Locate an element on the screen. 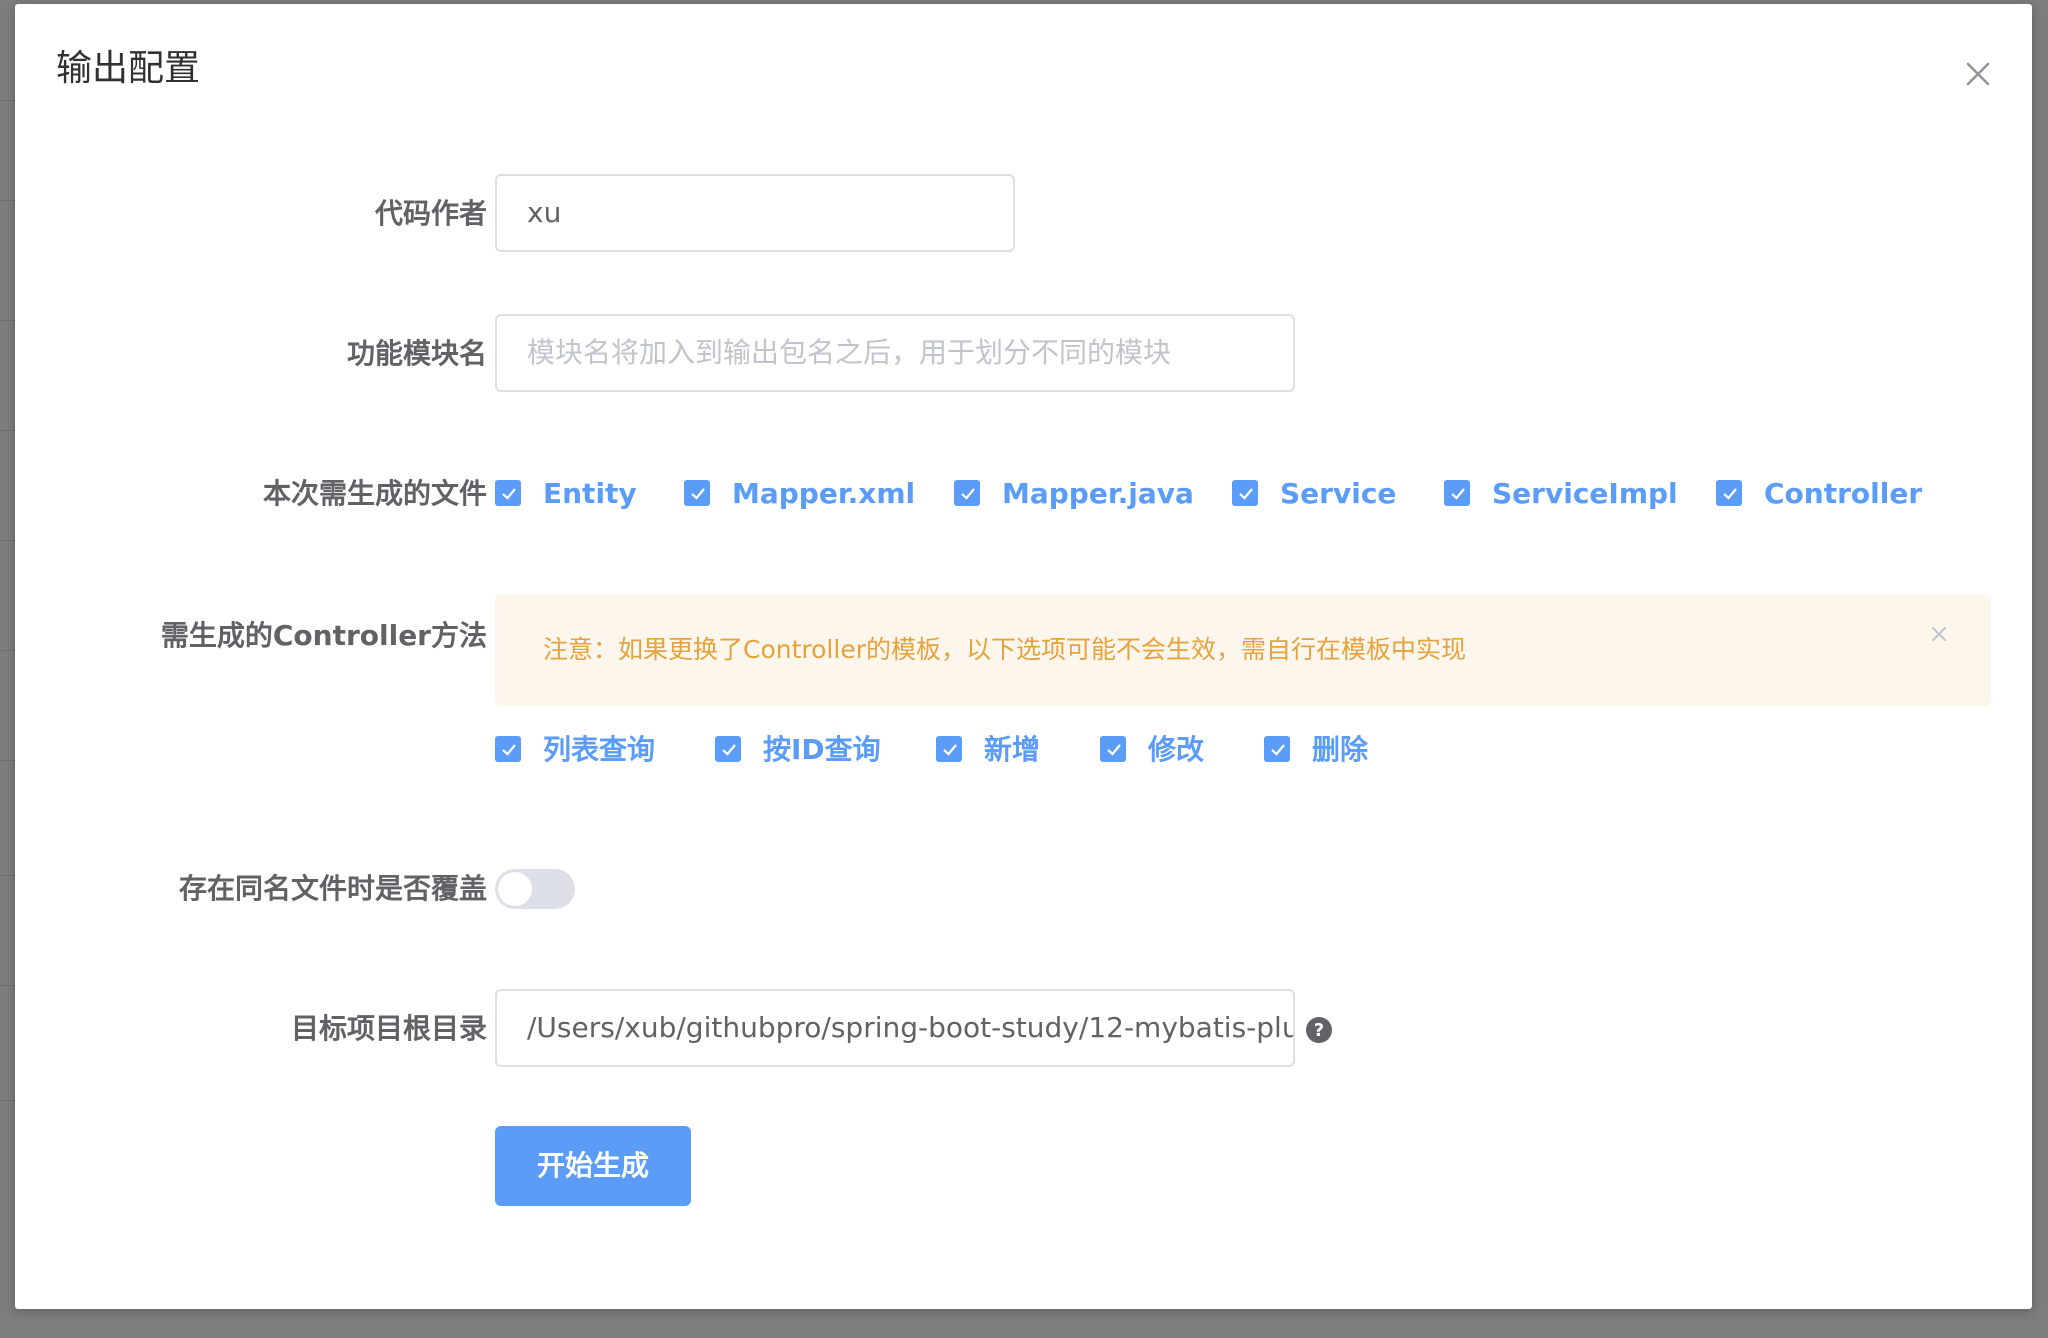  target-dir-label: 目标项目根目录 is located at coordinates (388, 1028).